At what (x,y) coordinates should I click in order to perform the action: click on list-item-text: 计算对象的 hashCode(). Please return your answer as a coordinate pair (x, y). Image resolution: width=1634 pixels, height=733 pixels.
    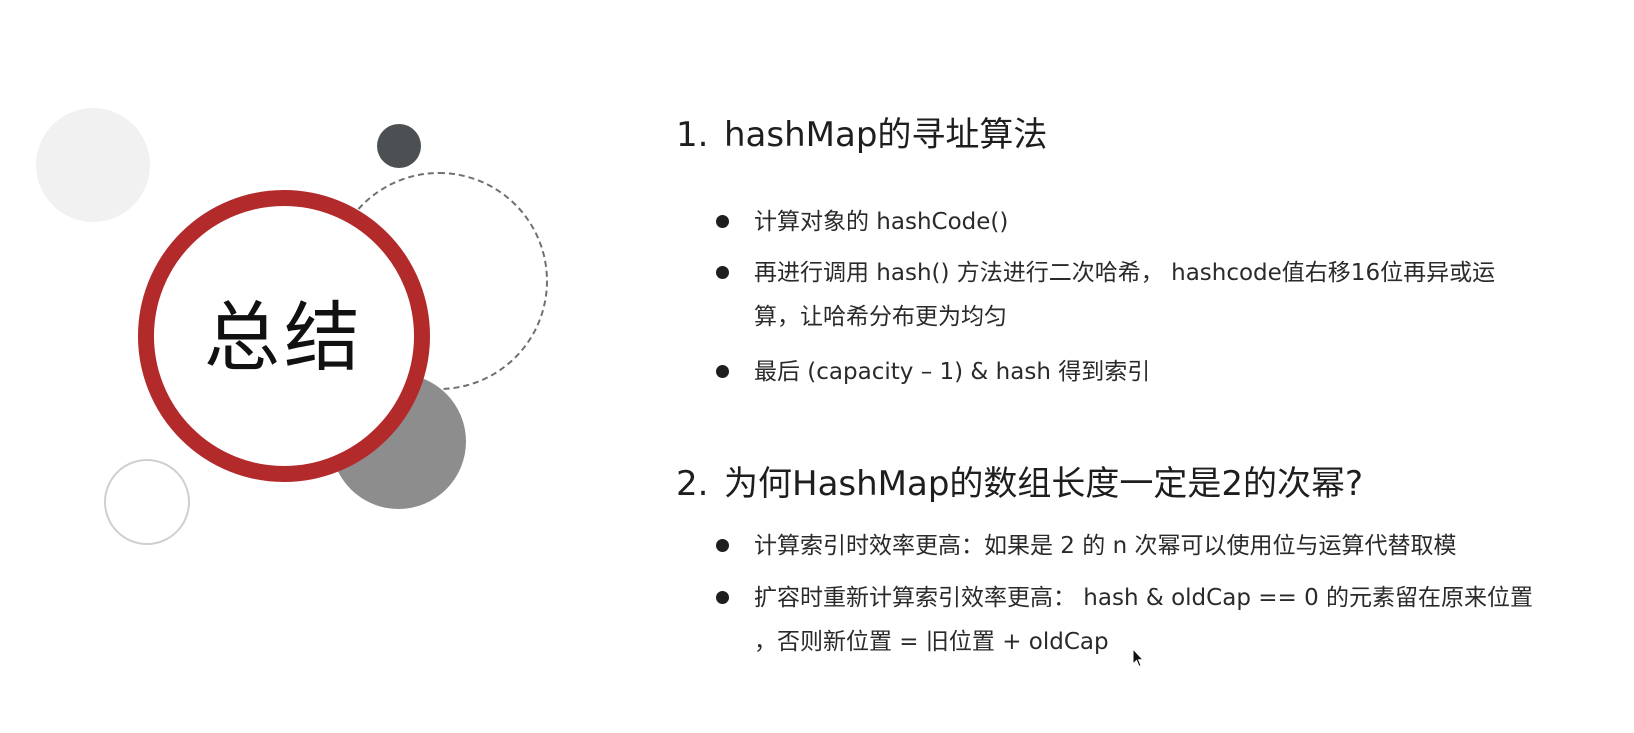
    Looking at the image, I should click on (881, 222).